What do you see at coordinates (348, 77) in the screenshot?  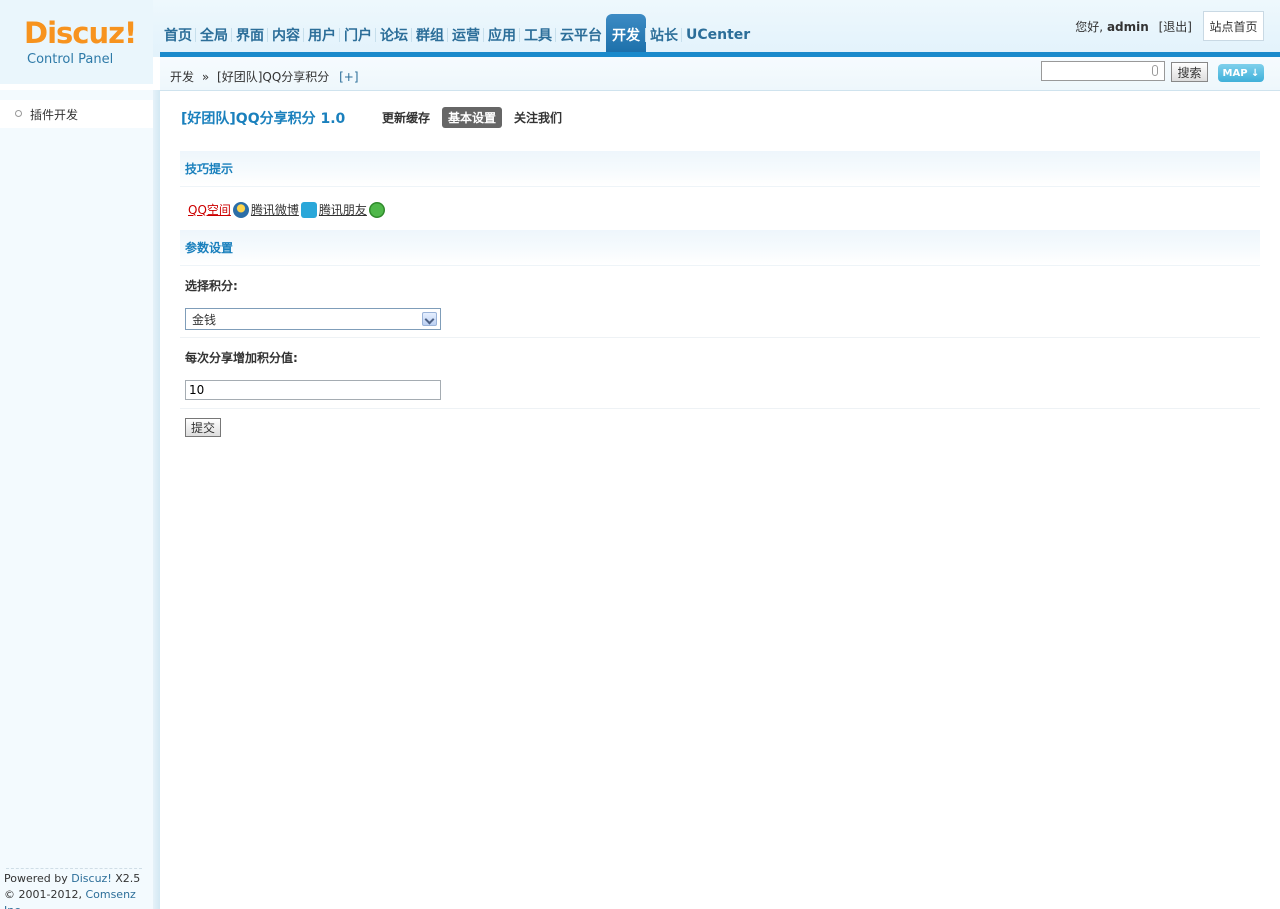 I see `add-shortcut-link: [+]` at bounding box center [348, 77].